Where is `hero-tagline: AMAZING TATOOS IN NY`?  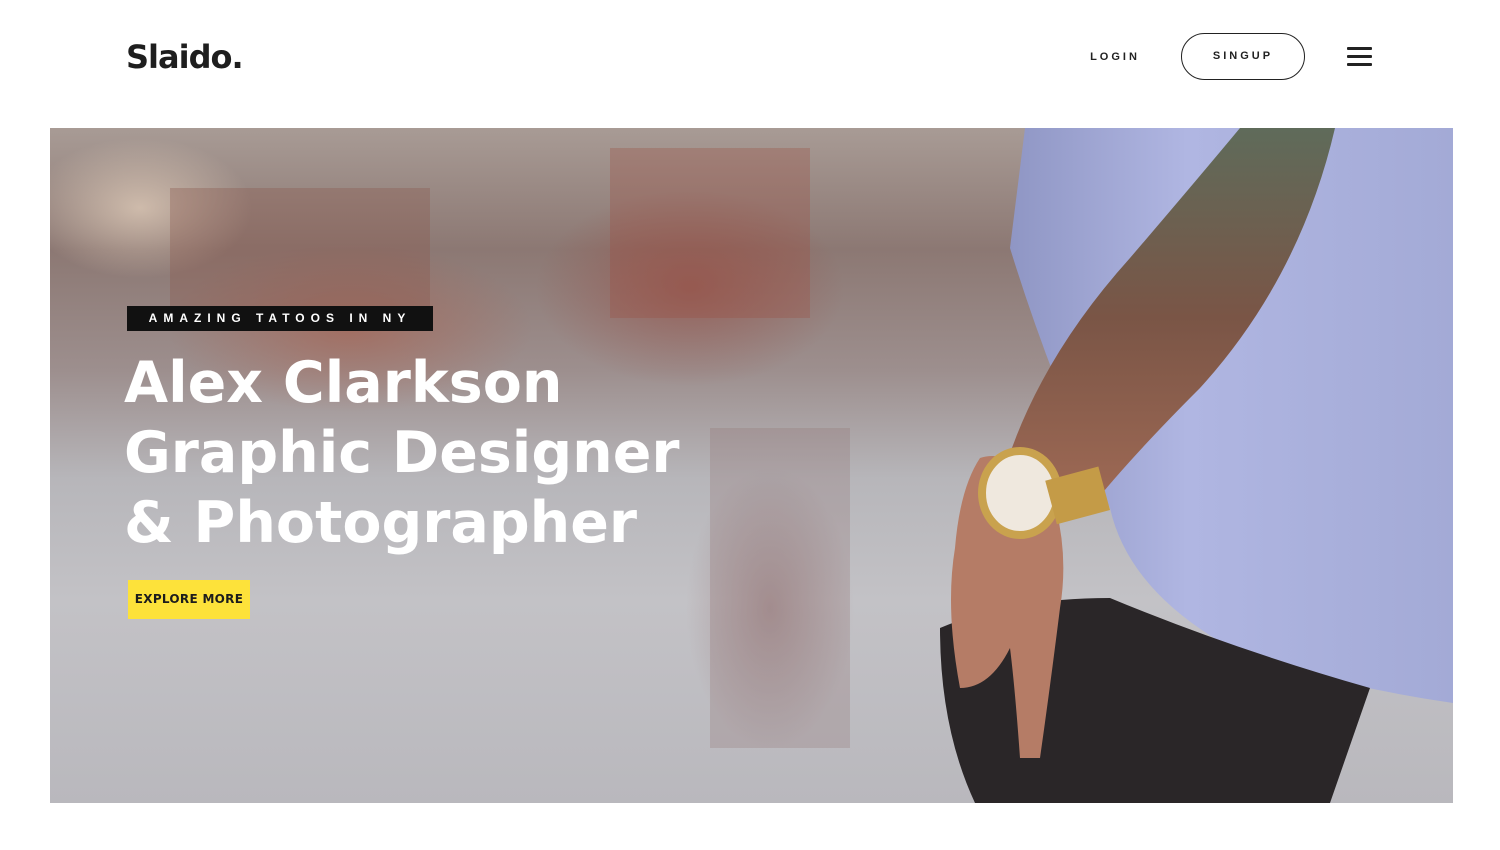 hero-tagline: AMAZING TATOOS IN NY is located at coordinates (280, 318).